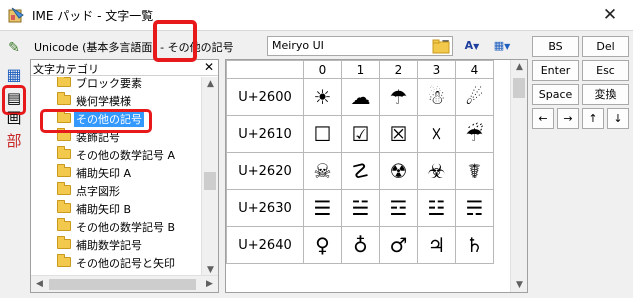 This screenshot has height=298, width=633. I want to click on category-close-button: ✕, so click(209, 67).